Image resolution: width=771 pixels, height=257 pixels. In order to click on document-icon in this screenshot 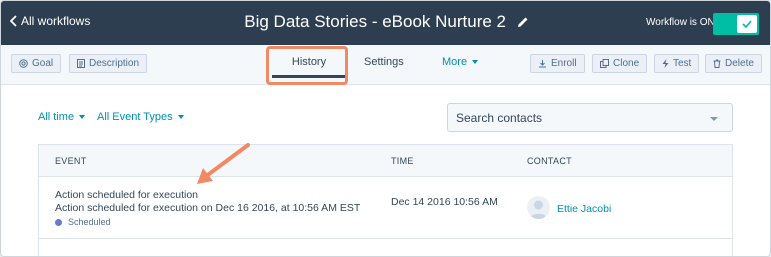, I will do `click(81, 63)`.